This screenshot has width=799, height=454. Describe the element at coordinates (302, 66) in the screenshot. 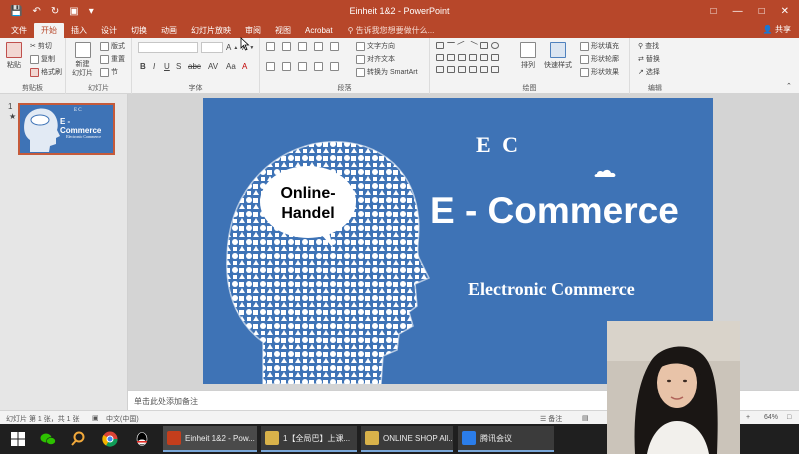

I see `align-right-button` at that location.